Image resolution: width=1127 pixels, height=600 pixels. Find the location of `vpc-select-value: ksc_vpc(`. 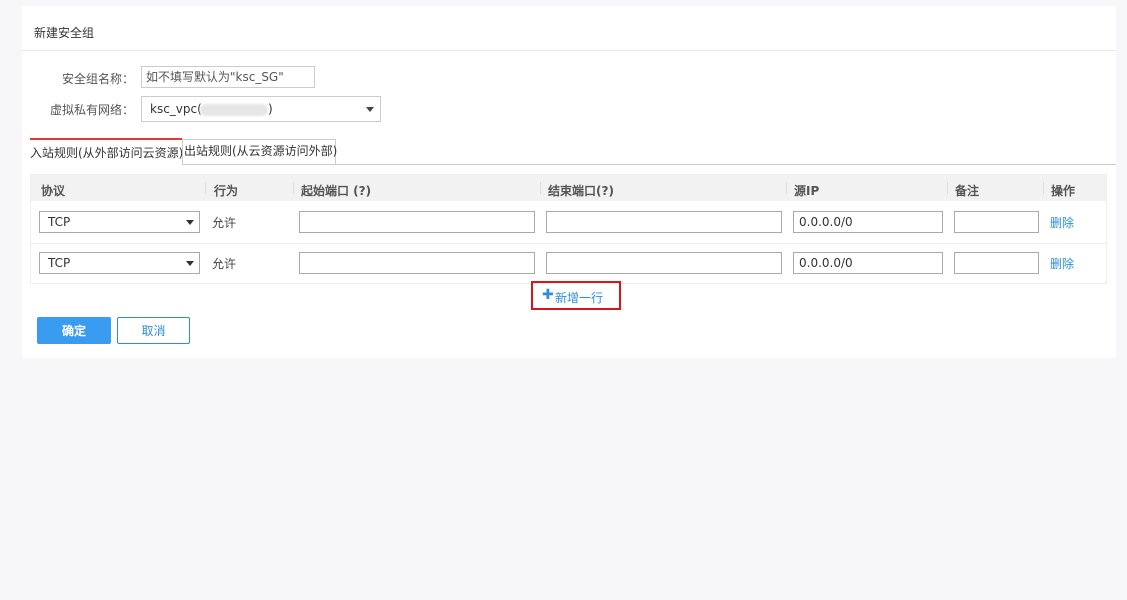

vpc-select-value: ksc_vpc( is located at coordinates (176, 109).